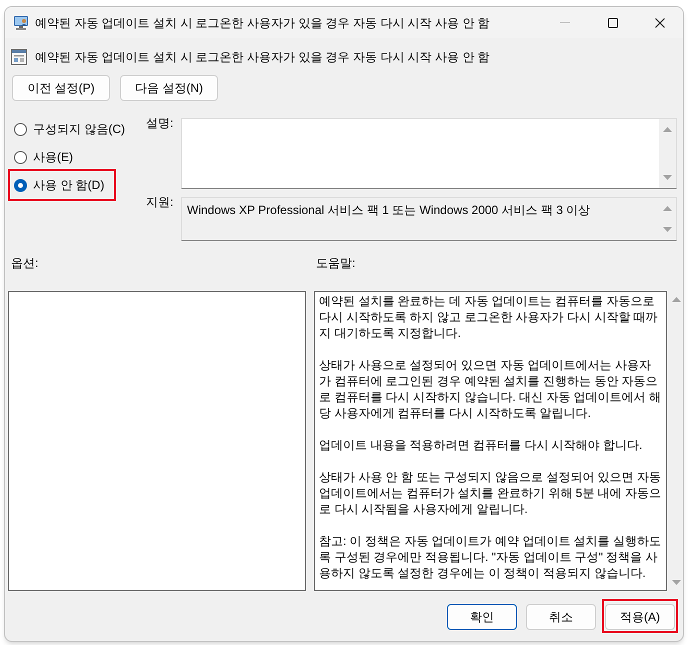 The height and width of the screenshot is (645, 693). What do you see at coordinates (169, 88) in the screenshot?
I see `nav-button: 다음 설정(N)` at bounding box center [169, 88].